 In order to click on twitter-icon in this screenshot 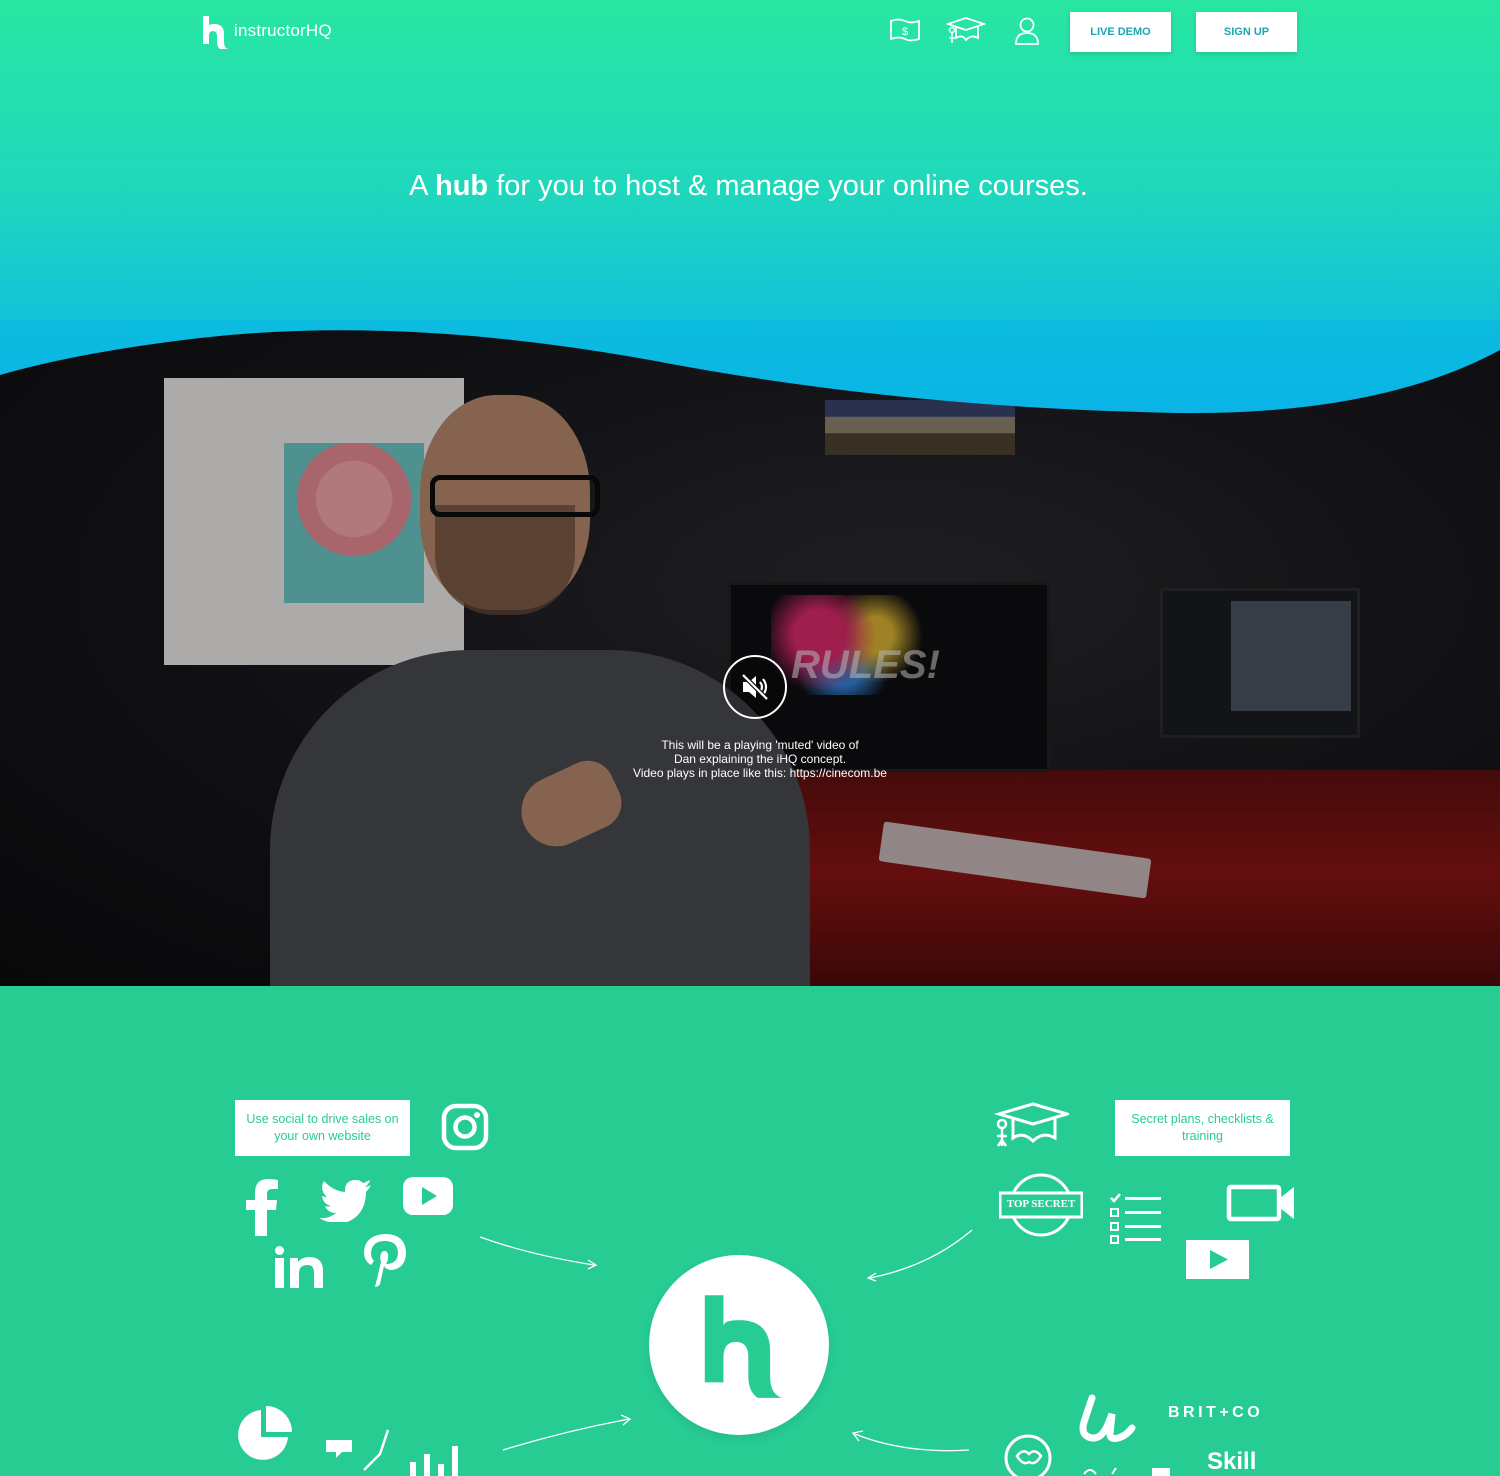, I will do `click(345, 1201)`.